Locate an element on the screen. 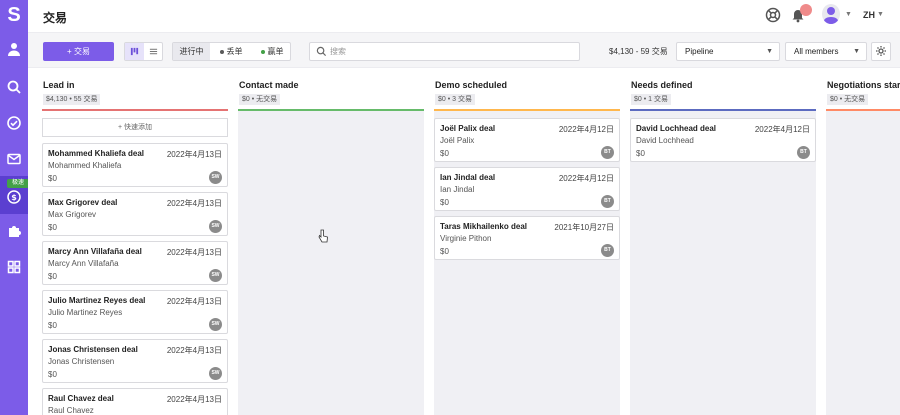  column-title: Negotiations started is located at coordinates (863, 85).